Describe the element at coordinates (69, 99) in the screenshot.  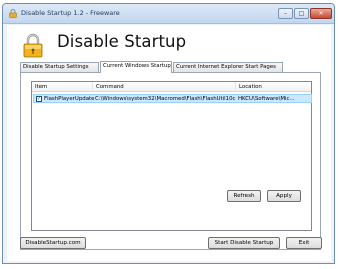
I see `row-item: FlashPlayerUpdate` at that location.